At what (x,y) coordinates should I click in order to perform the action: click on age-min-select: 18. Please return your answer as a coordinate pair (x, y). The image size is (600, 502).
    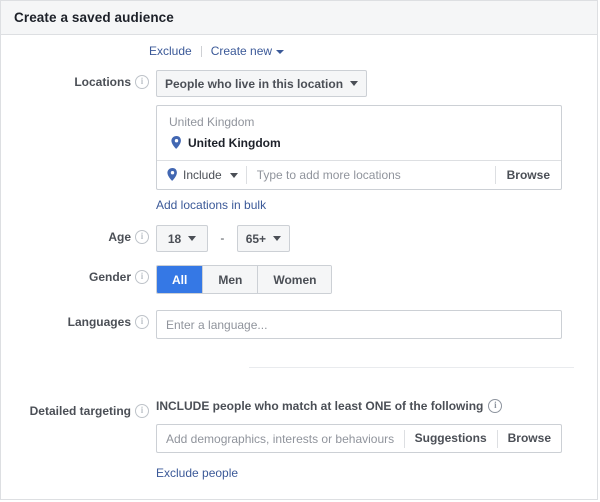
    Looking at the image, I should click on (182, 238).